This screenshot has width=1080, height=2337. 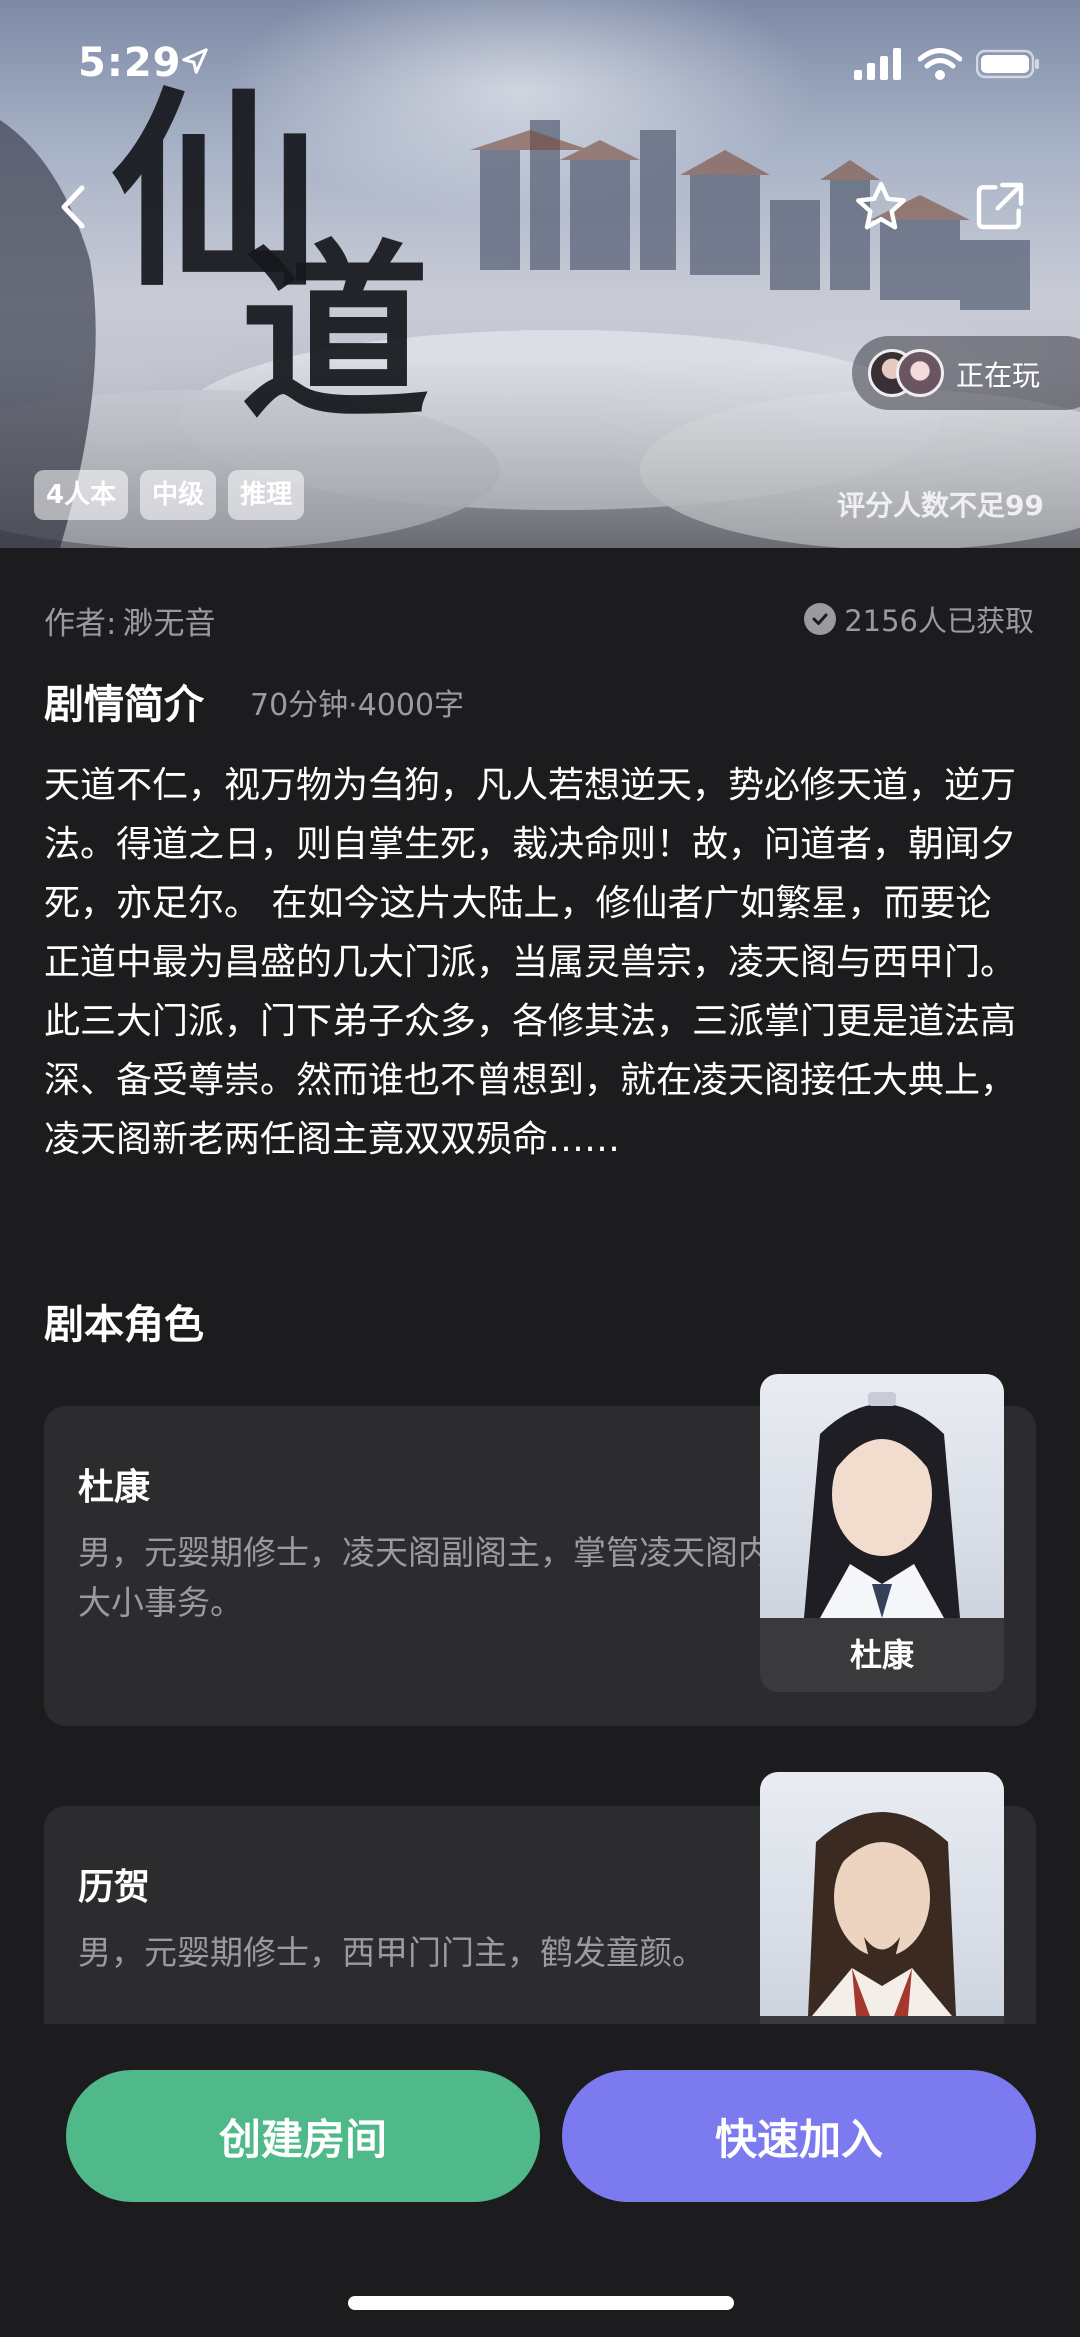 I want to click on star-icon, so click(x=881, y=207).